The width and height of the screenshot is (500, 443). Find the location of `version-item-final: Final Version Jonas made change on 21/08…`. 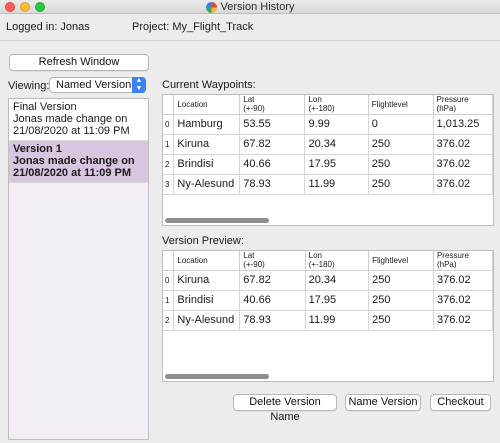

version-item-final: Final Version Jonas made change on 21/08… is located at coordinates (78, 120).